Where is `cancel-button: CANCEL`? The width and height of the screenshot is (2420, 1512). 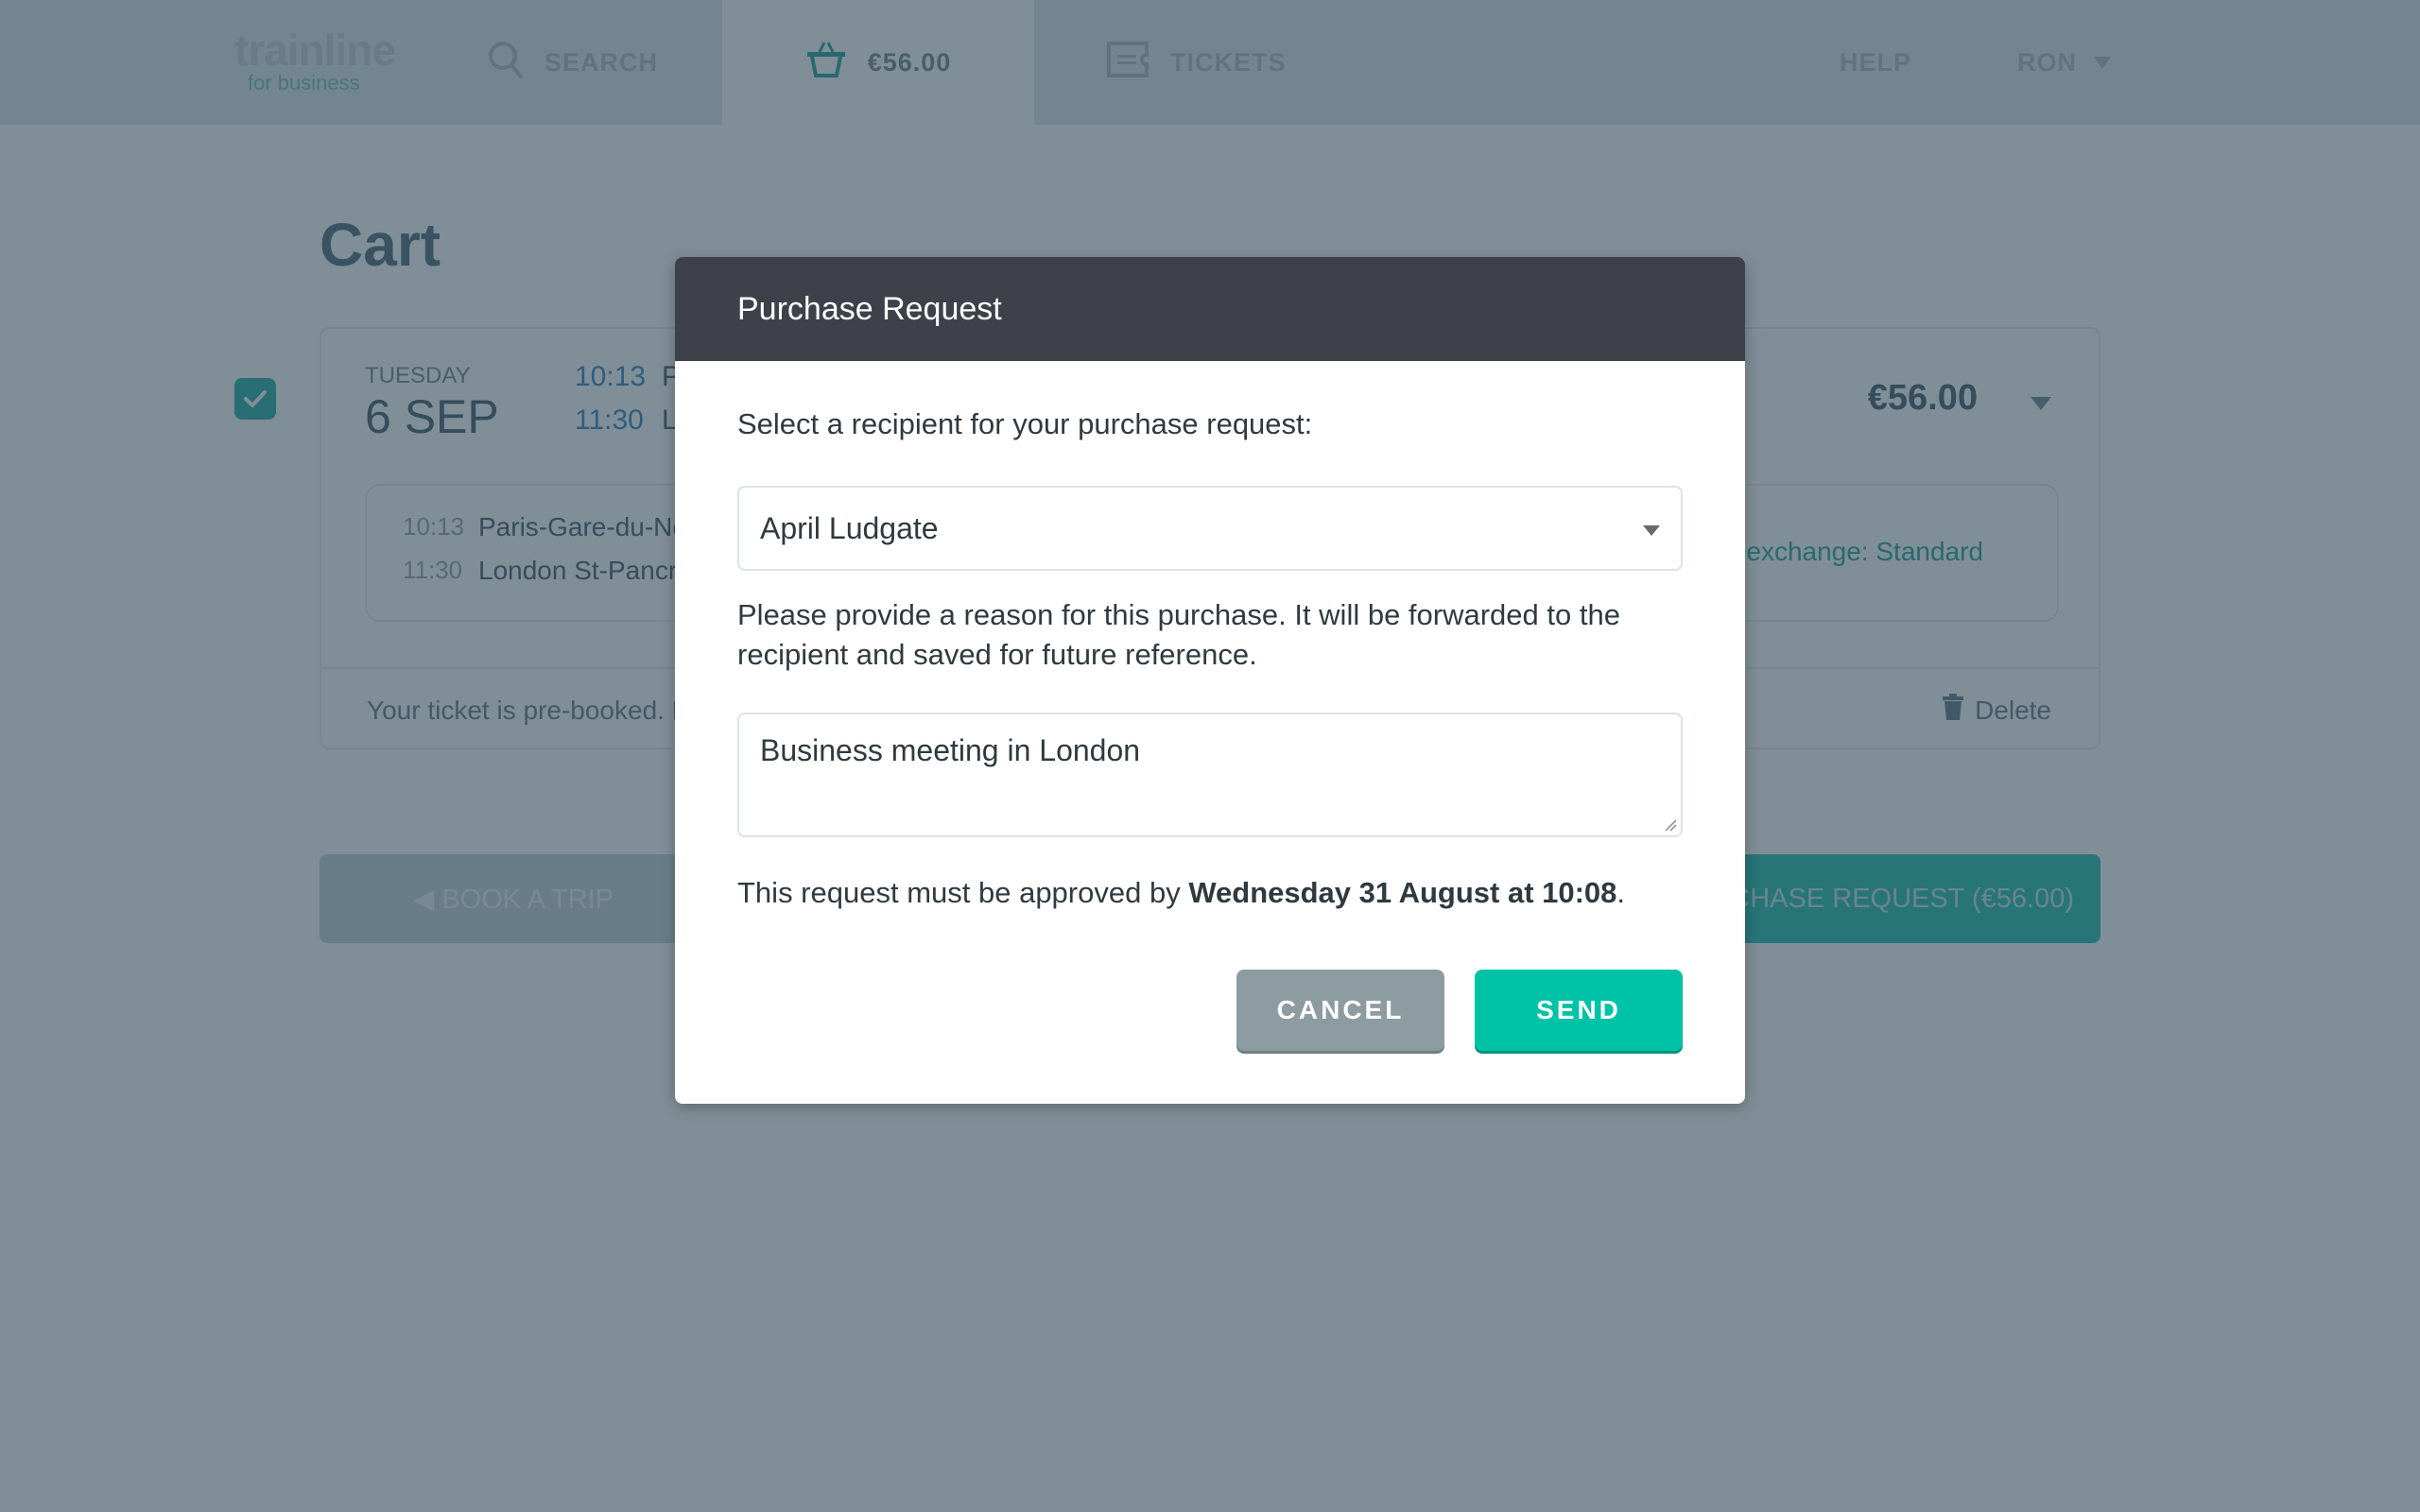 cancel-button: CANCEL is located at coordinates (1340, 1010).